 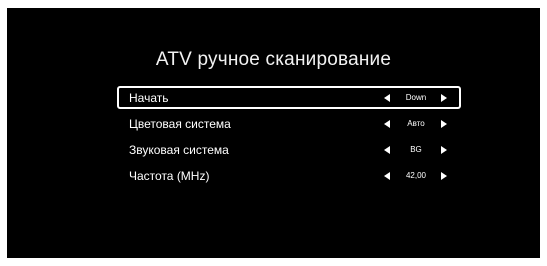 What do you see at coordinates (180, 124) in the screenshot?
I see `menu-item-label: Цветовая система` at bounding box center [180, 124].